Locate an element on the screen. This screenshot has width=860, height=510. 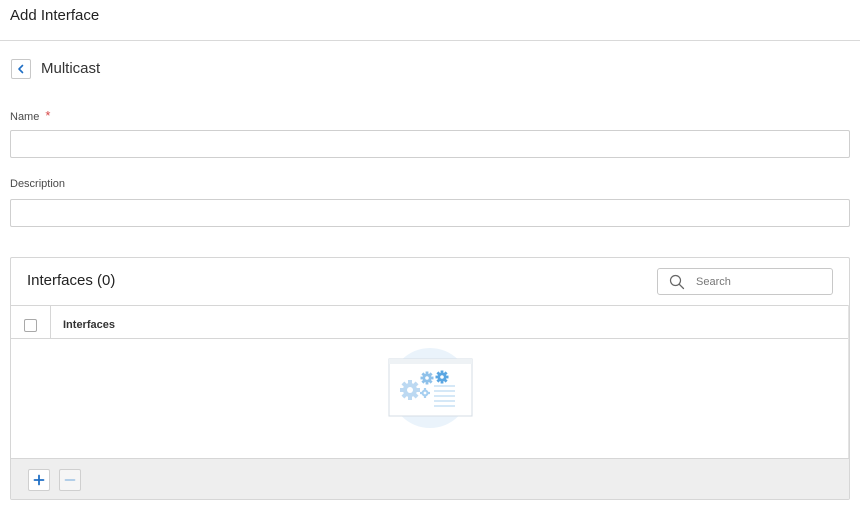
add-interface-button is located at coordinates (39, 480).